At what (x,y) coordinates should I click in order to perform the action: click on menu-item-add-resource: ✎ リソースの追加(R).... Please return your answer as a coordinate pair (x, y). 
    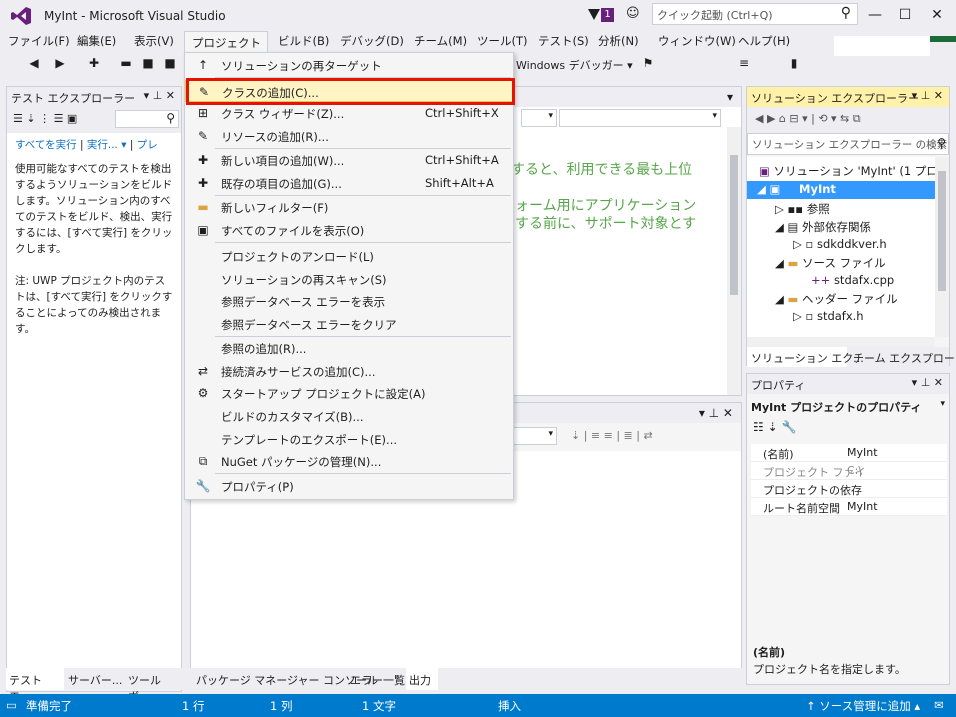
    Looking at the image, I should click on (349, 136).